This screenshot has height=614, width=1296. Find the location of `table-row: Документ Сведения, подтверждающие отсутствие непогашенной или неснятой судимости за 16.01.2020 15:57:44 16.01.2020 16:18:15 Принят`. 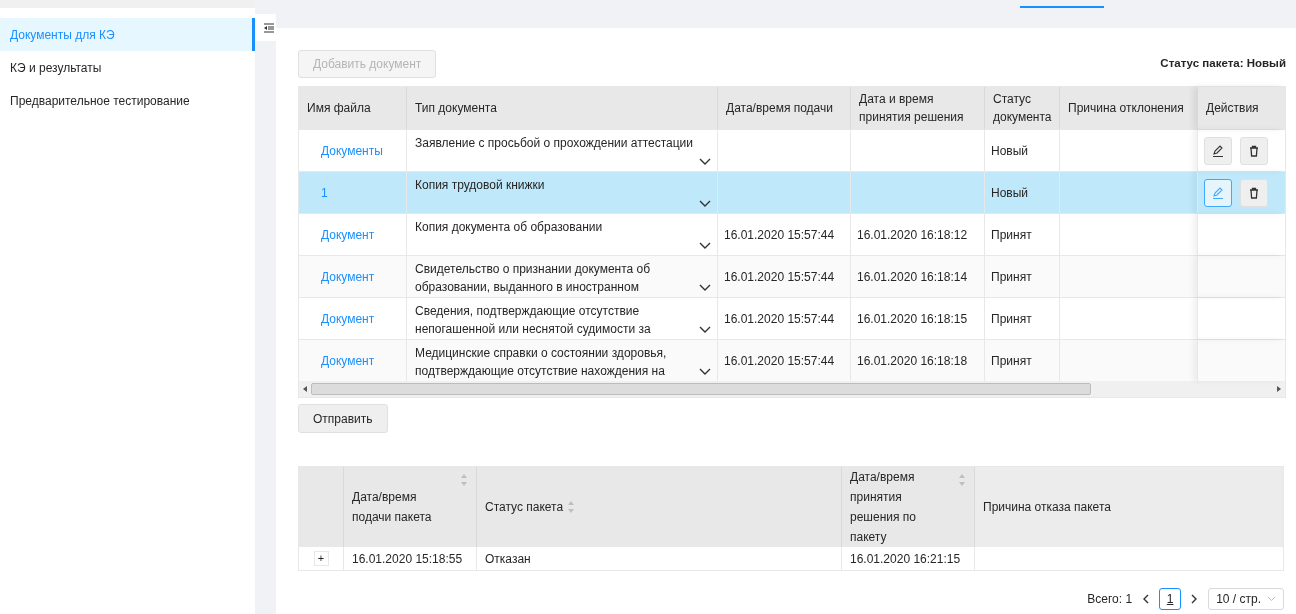

table-row: Документ Сведения, подтверждающие отсутствие непогашенной или неснятой судимости за 16.01.2020 15:57:44 16.01.2020 16:18:15 Принят is located at coordinates (792, 318).